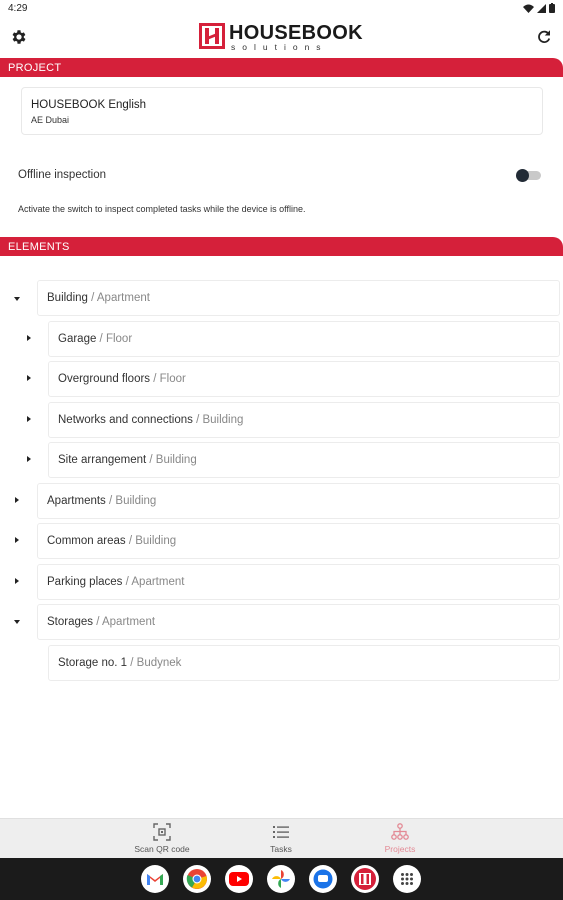 The width and height of the screenshot is (563, 900). I want to click on offline-inspection-label: Offline inspection, so click(62, 175).